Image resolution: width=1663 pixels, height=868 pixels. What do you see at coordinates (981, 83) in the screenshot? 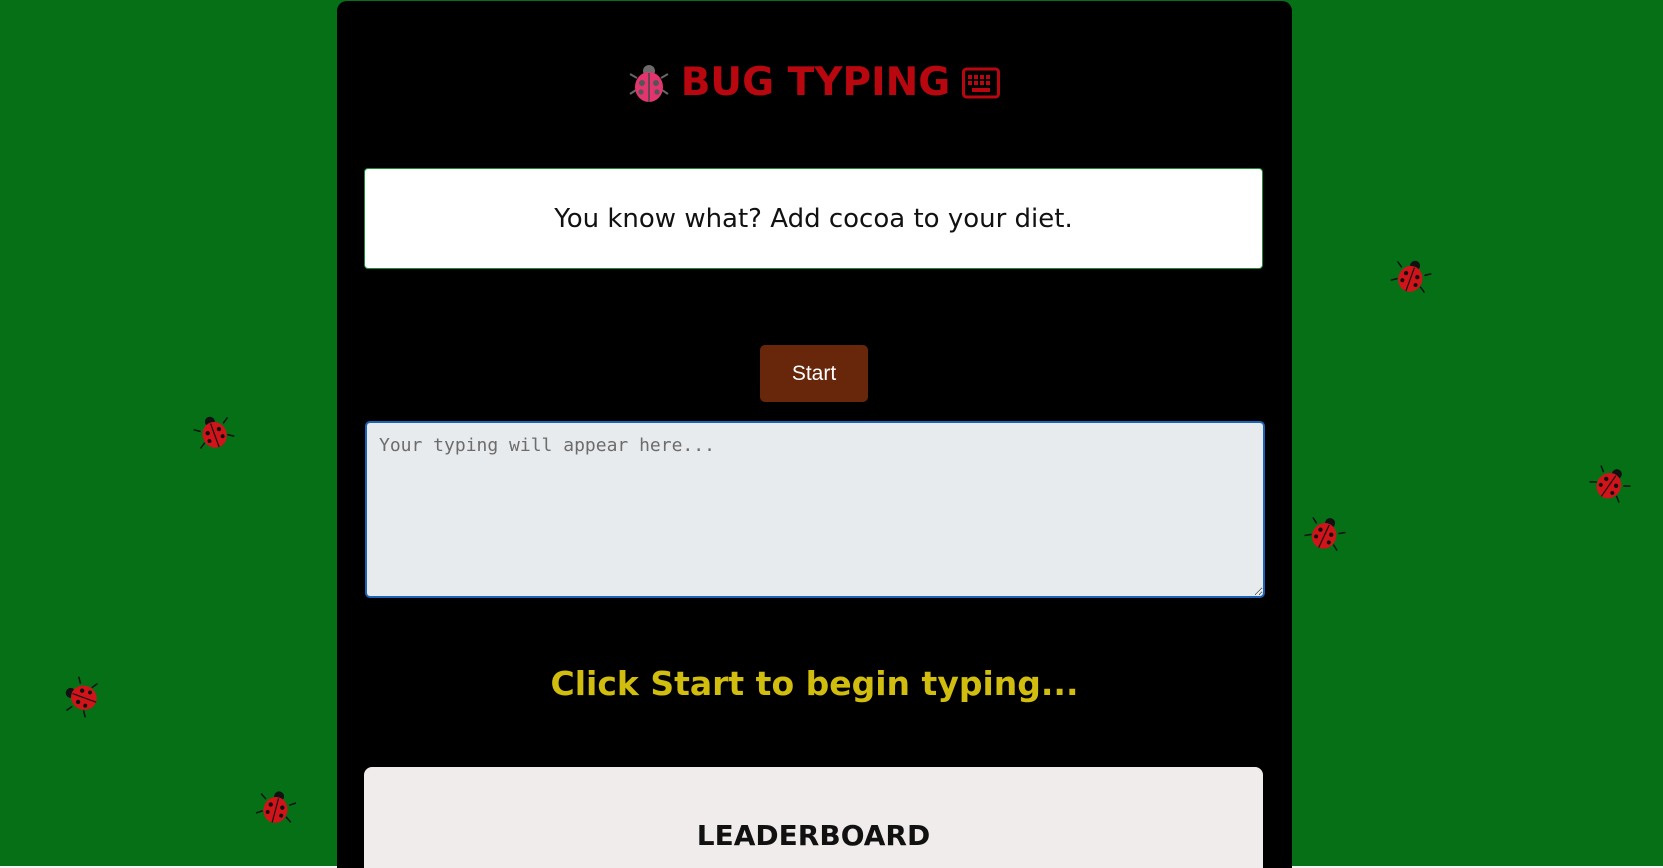
I see `keyboard-icon` at bounding box center [981, 83].